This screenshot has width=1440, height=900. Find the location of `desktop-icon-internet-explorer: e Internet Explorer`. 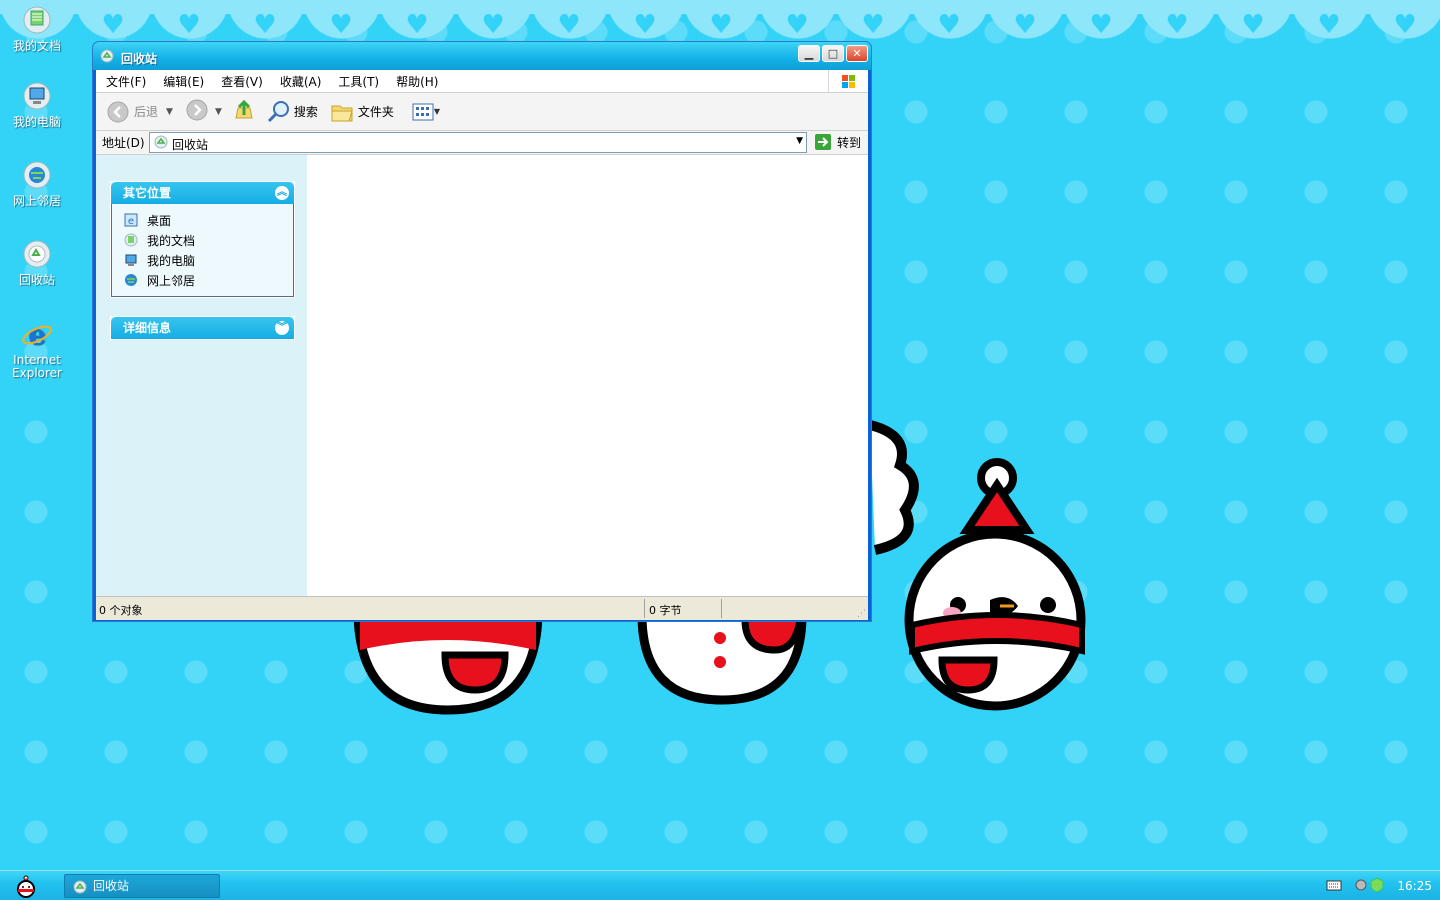

desktop-icon-internet-explorer: e Internet Explorer is located at coordinates (37, 349).